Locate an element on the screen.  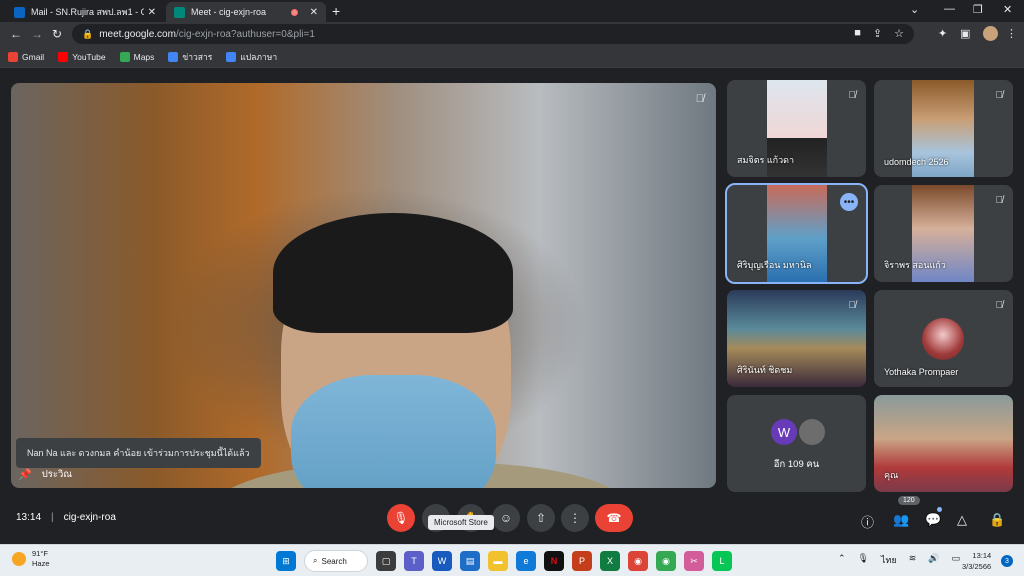
profile-avatar is located at coordinates (990, 33).